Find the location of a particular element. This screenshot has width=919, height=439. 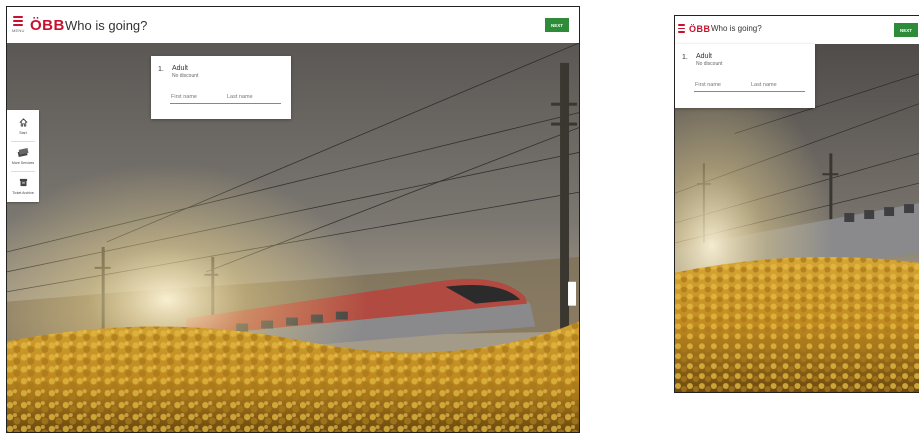

sidebar-item-ticket-archive: Ticket Archive is located at coordinates (23, 186).